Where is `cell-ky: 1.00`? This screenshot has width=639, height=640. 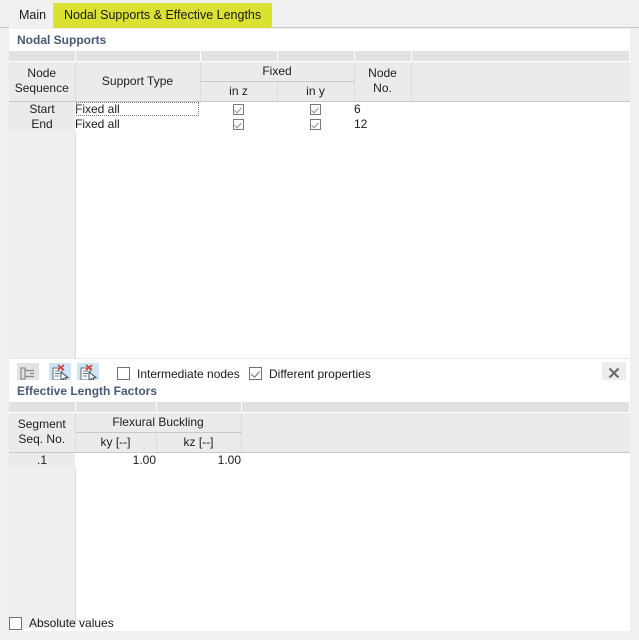
cell-ky: 1.00 is located at coordinates (115, 460).